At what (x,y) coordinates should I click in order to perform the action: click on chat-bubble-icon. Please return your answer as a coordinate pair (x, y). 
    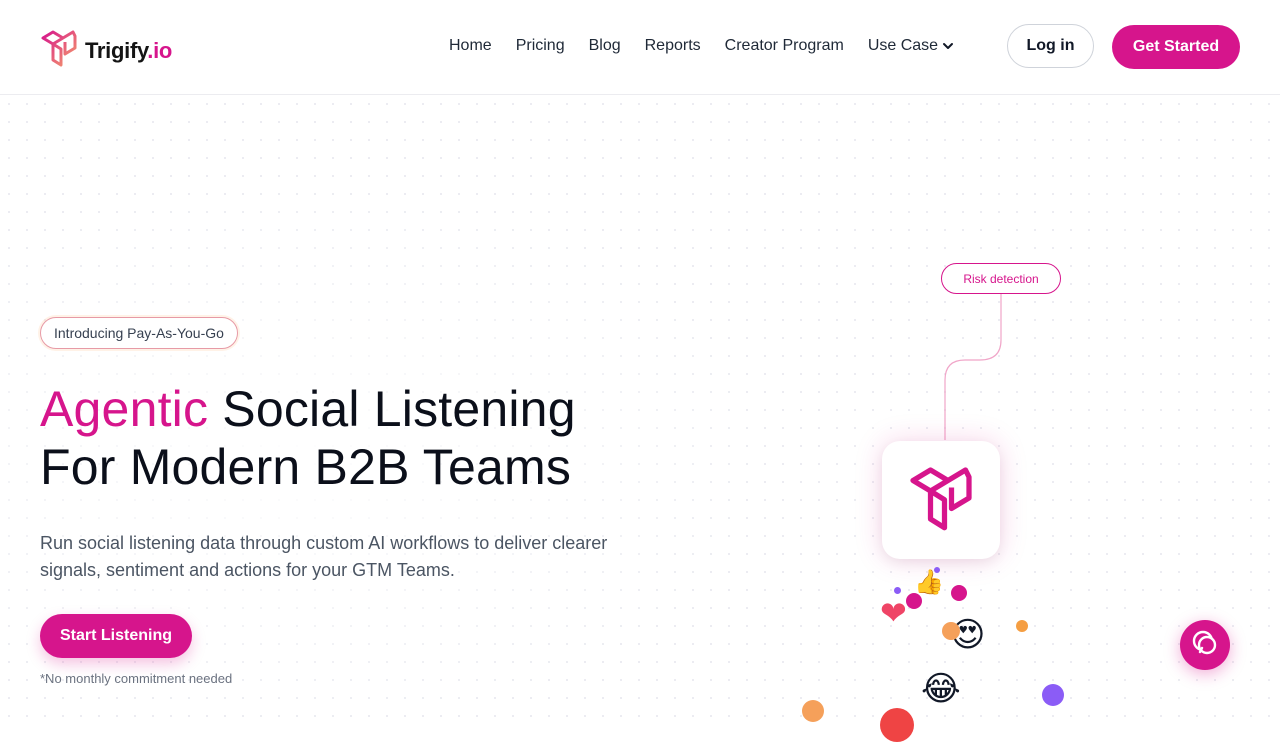
    Looking at the image, I should click on (1205, 645).